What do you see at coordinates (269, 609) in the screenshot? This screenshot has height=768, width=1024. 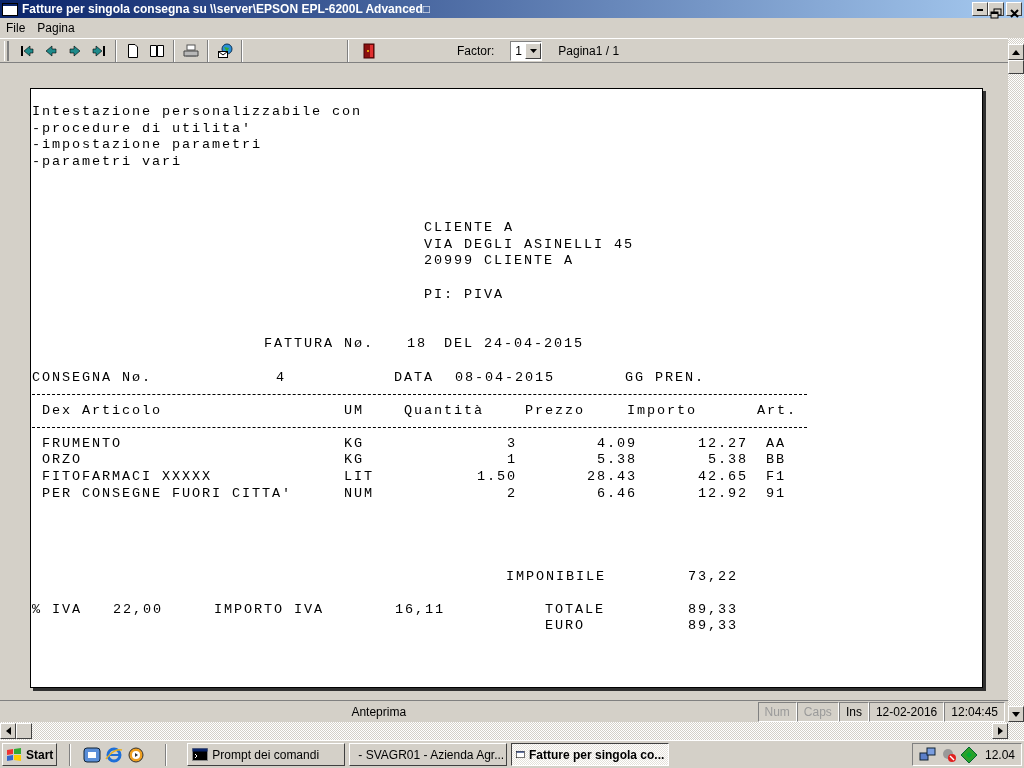 I see `vat-amount-label: IMPORTO IVA` at bounding box center [269, 609].